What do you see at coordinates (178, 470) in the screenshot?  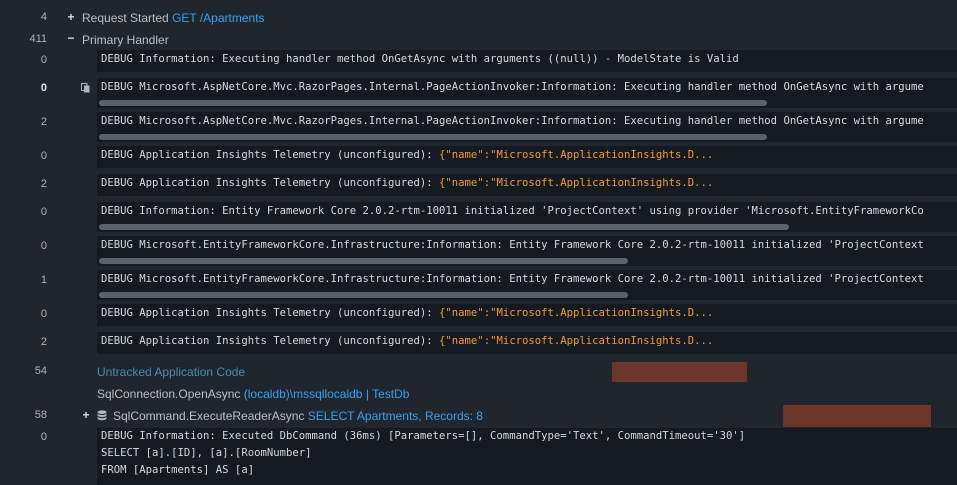 I see `log-line: FROM [Apartments] AS [a]` at bounding box center [178, 470].